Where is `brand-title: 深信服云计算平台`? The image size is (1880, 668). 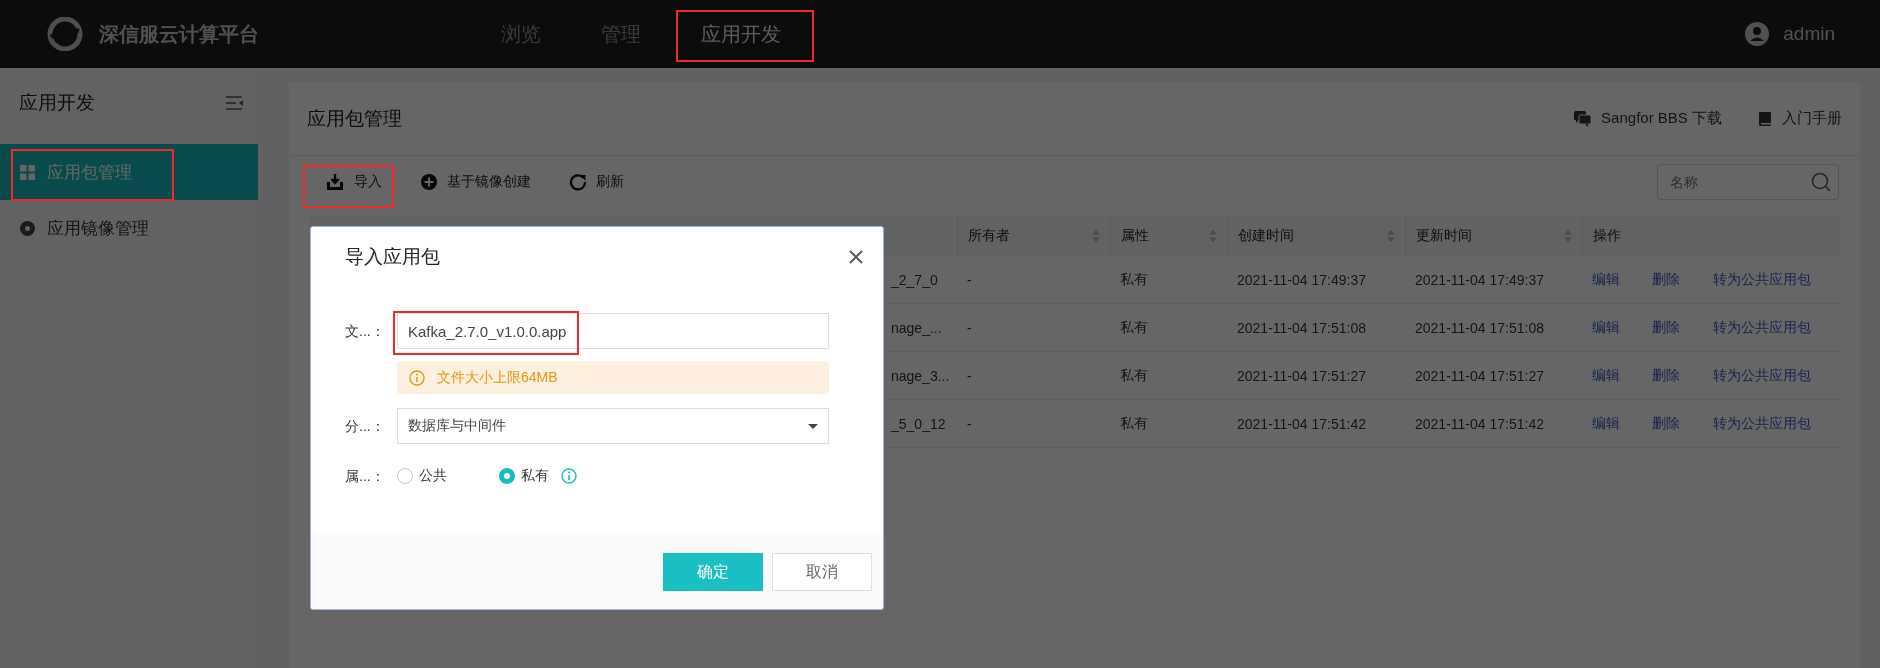
brand-title: 深信服云计算平台 is located at coordinates (179, 34).